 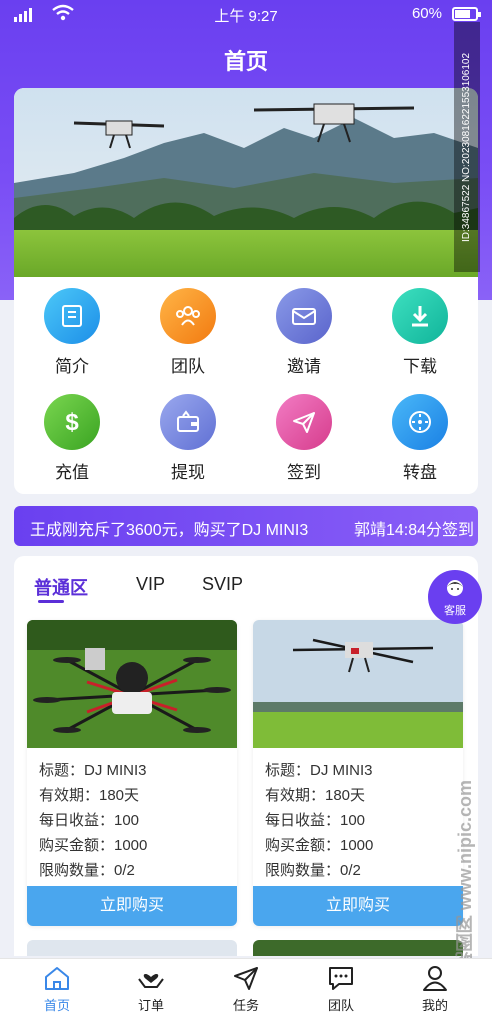 I want to click on tab-label: 订单, so click(x=150, y=1005).